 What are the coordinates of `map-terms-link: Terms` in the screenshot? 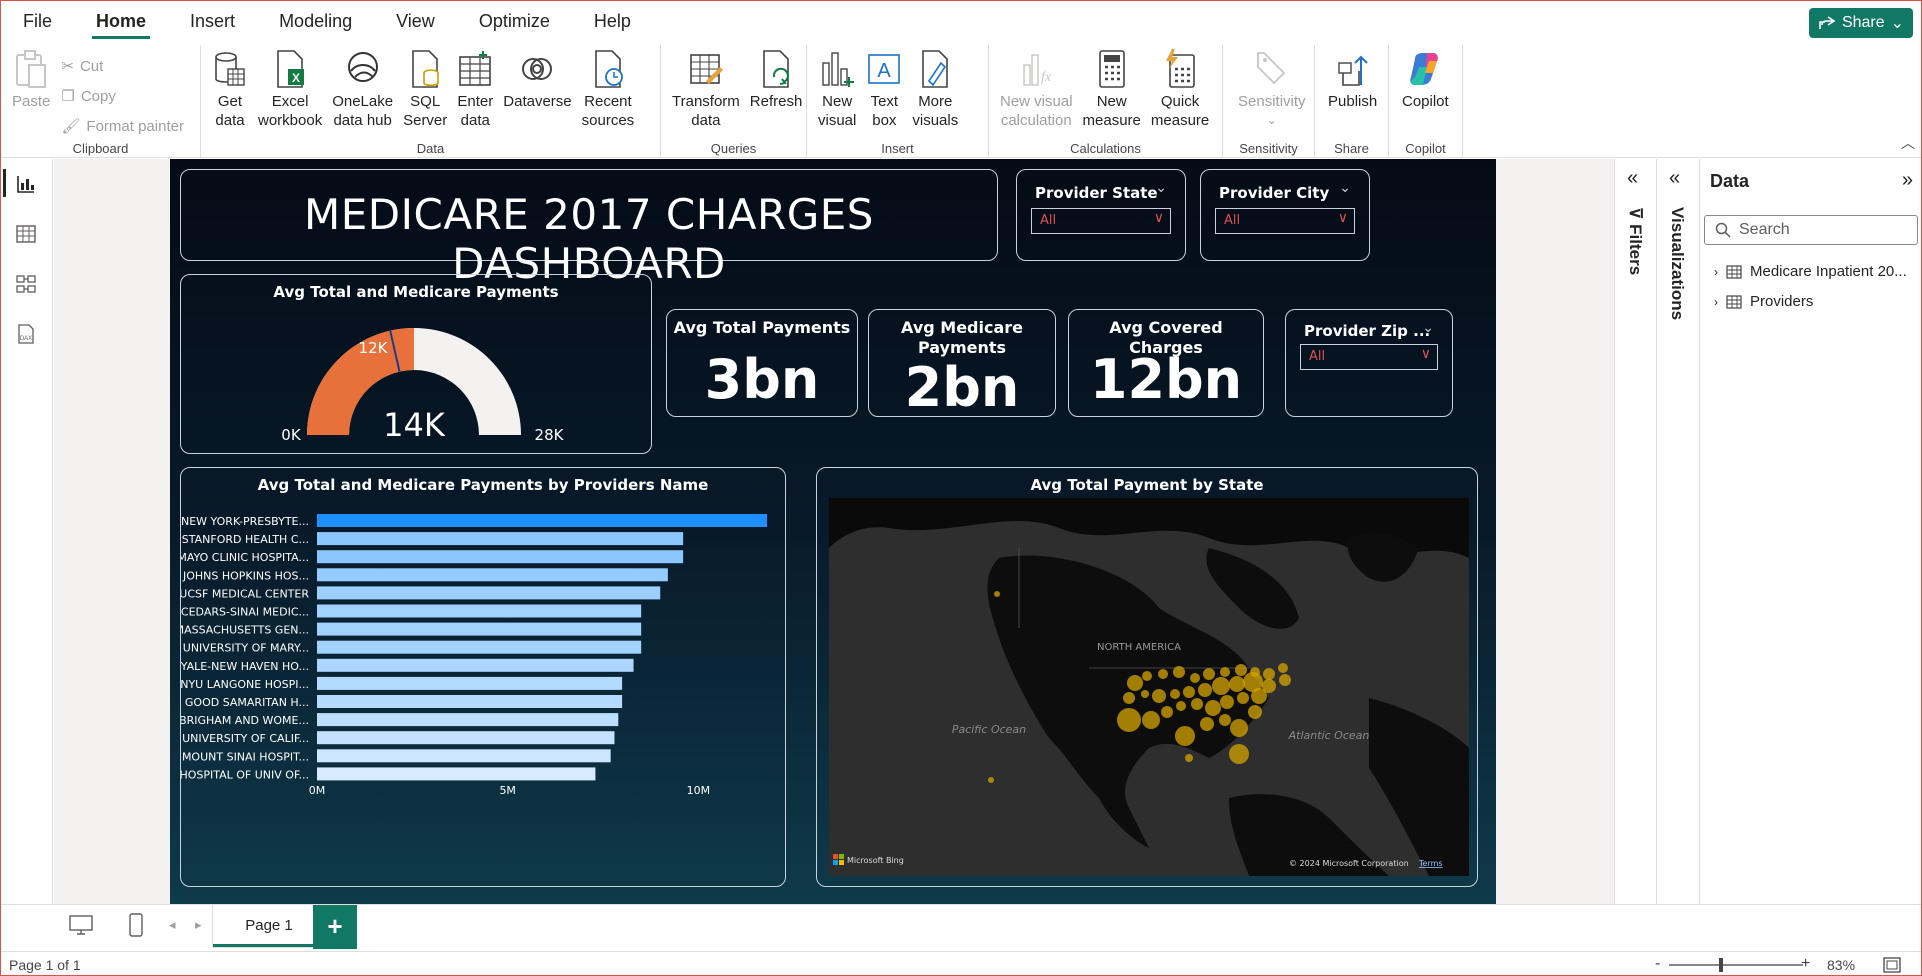 It's located at (1430, 863).